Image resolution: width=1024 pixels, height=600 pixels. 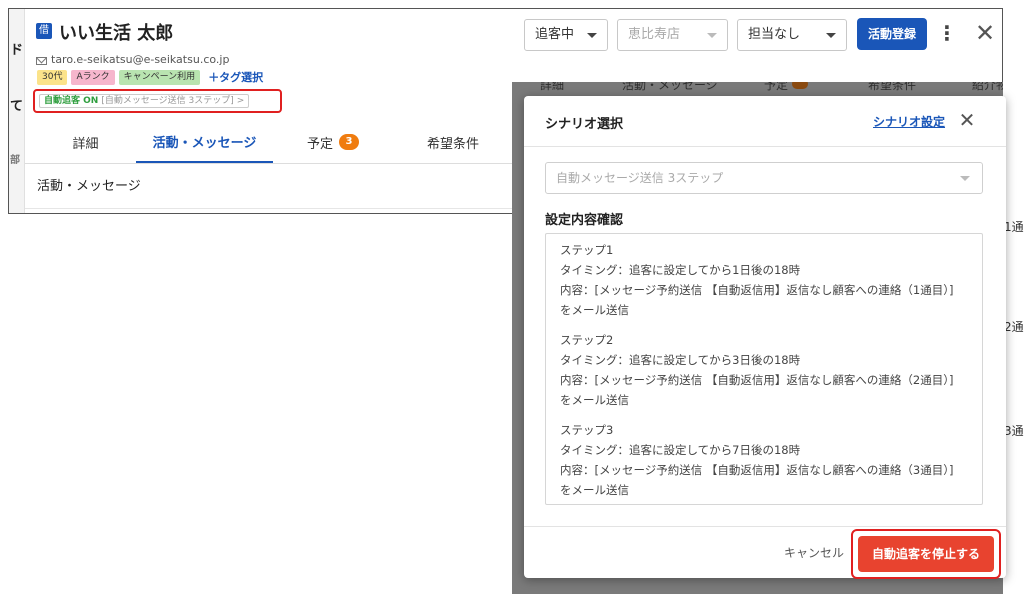 I want to click on ghost-badge, so click(x=800, y=85).